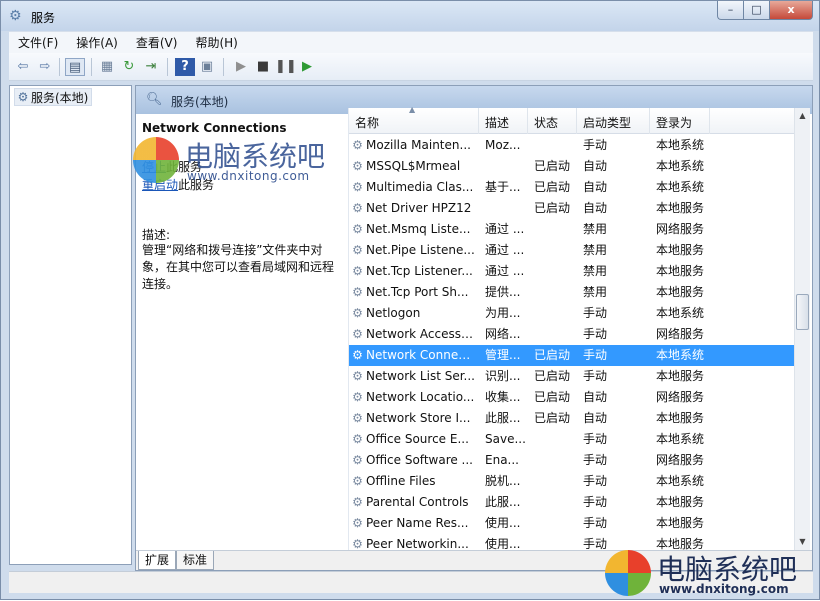  What do you see at coordinates (573, 418) in the screenshot?
I see `table-row: ⚙ Network Store I... 此服... 已启动 自动 本地服务` at bounding box center [573, 418].